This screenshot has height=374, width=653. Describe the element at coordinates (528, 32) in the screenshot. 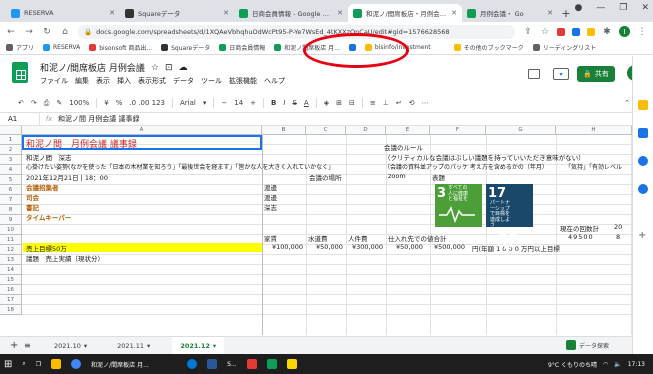

I see `share-icon: ⇪` at that location.